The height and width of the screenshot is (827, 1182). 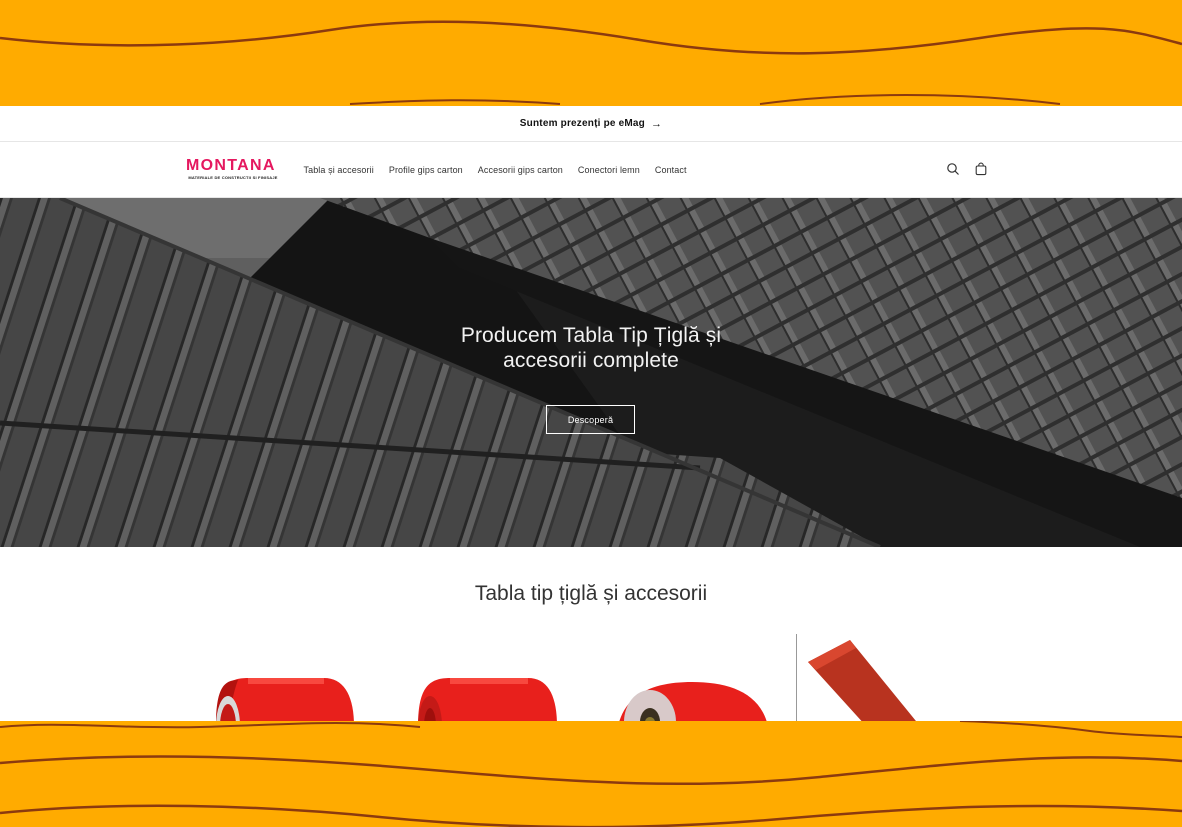 What do you see at coordinates (591, 53) in the screenshot?
I see `decorative-band-top` at bounding box center [591, 53].